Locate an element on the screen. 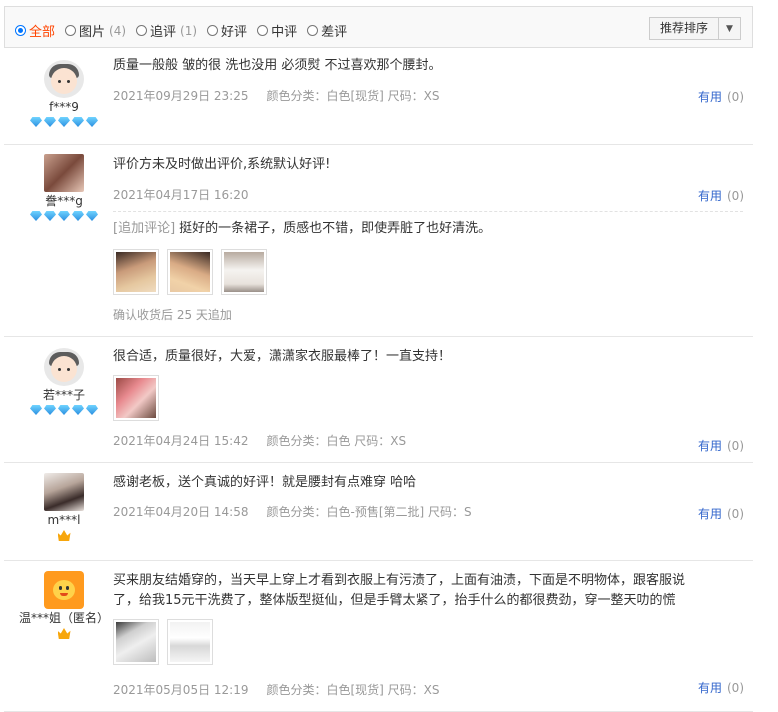  sort-dropdown: 推荐排序 ▼ is located at coordinates (694, 28).